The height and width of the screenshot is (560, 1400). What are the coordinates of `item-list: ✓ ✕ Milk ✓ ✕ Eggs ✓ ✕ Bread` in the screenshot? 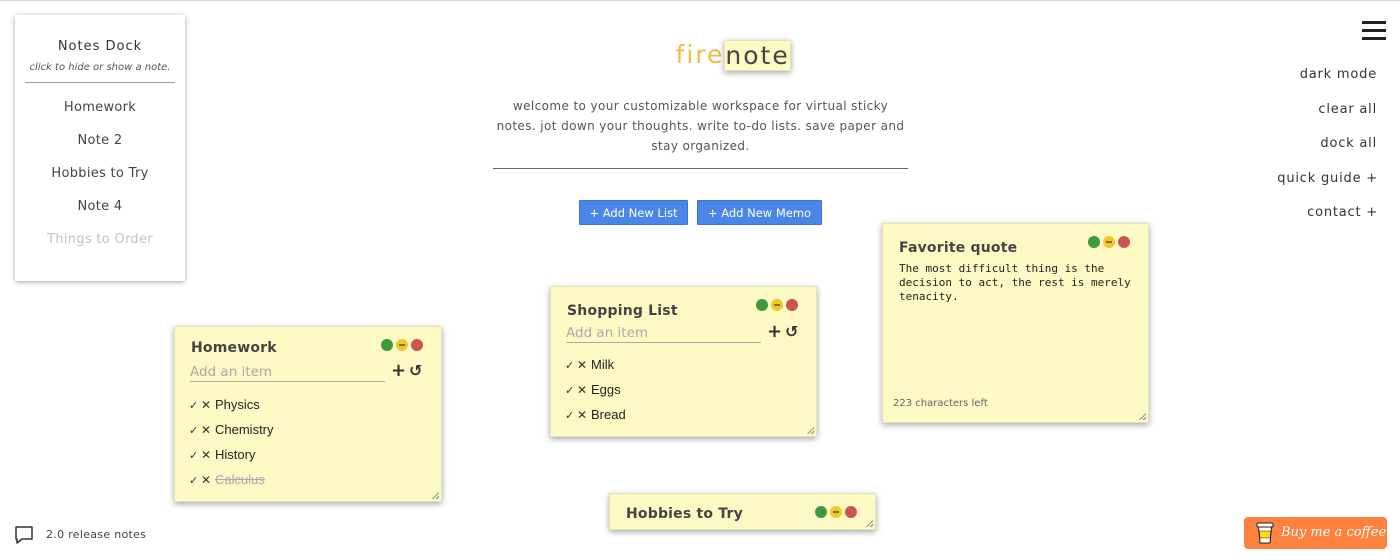 It's located at (595, 389).